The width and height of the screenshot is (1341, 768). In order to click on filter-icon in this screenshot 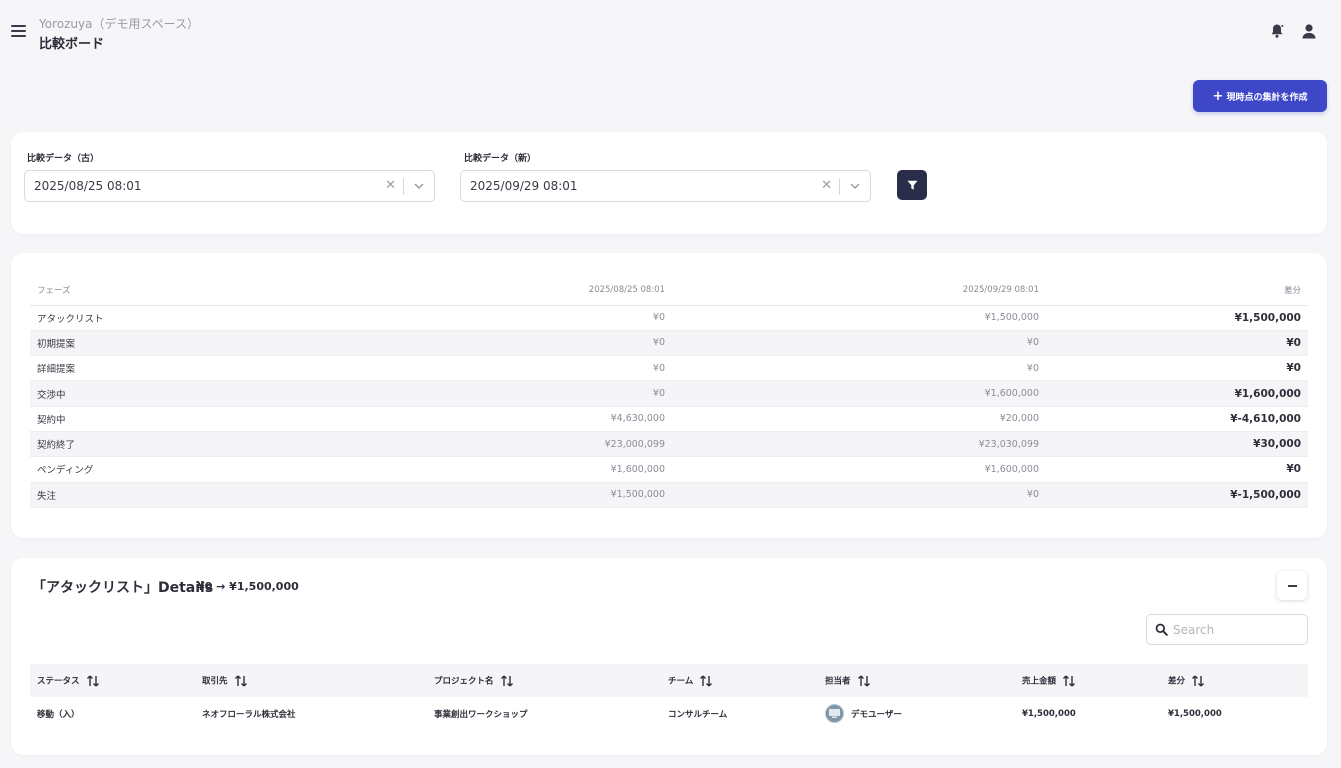, I will do `click(912, 185)`.